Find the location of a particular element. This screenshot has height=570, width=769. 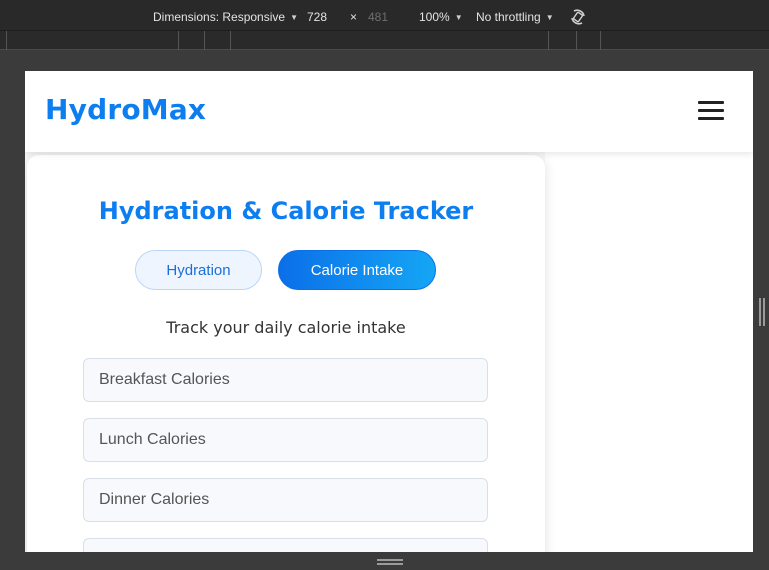

throttling-dropdown: No throttling ▼ is located at coordinates (515, 17).